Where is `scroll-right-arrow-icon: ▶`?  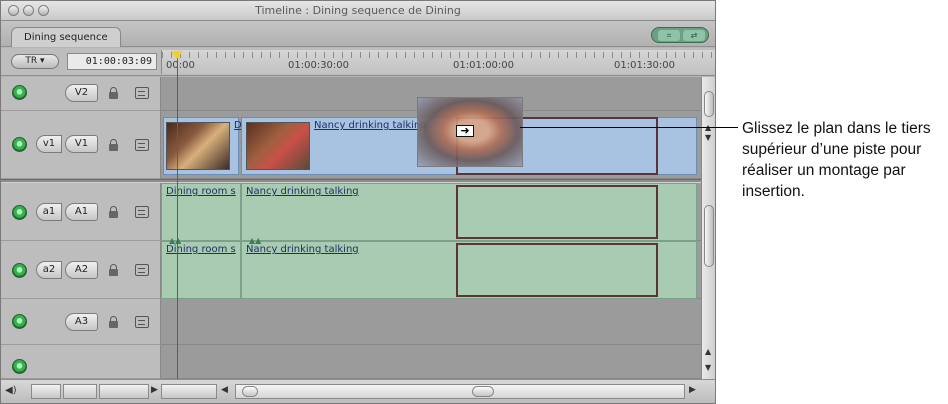 scroll-right-arrow-icon: ▶ is located at coordinates (692, 390).